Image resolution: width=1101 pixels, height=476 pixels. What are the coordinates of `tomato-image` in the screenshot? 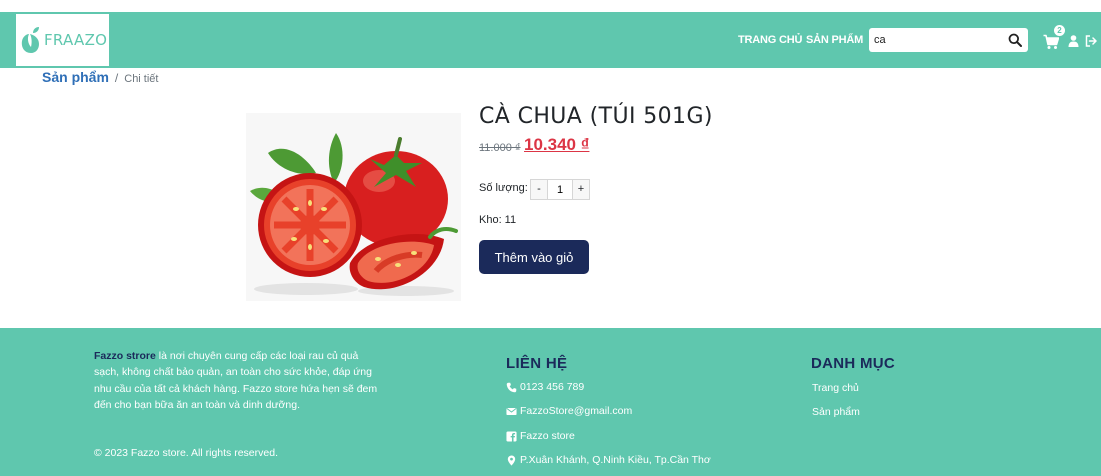 It's located at (353, 207).